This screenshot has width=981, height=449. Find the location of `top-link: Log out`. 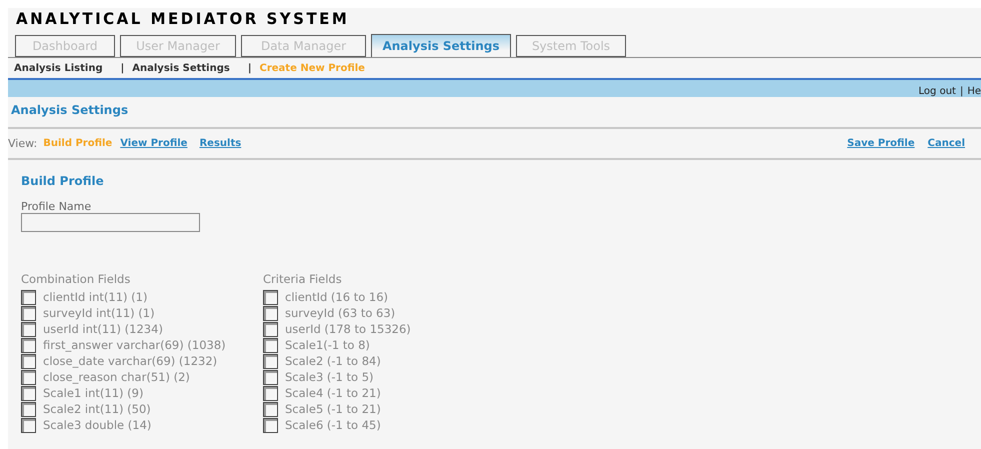

top-link: Log out is located at coordinates (937, 91).